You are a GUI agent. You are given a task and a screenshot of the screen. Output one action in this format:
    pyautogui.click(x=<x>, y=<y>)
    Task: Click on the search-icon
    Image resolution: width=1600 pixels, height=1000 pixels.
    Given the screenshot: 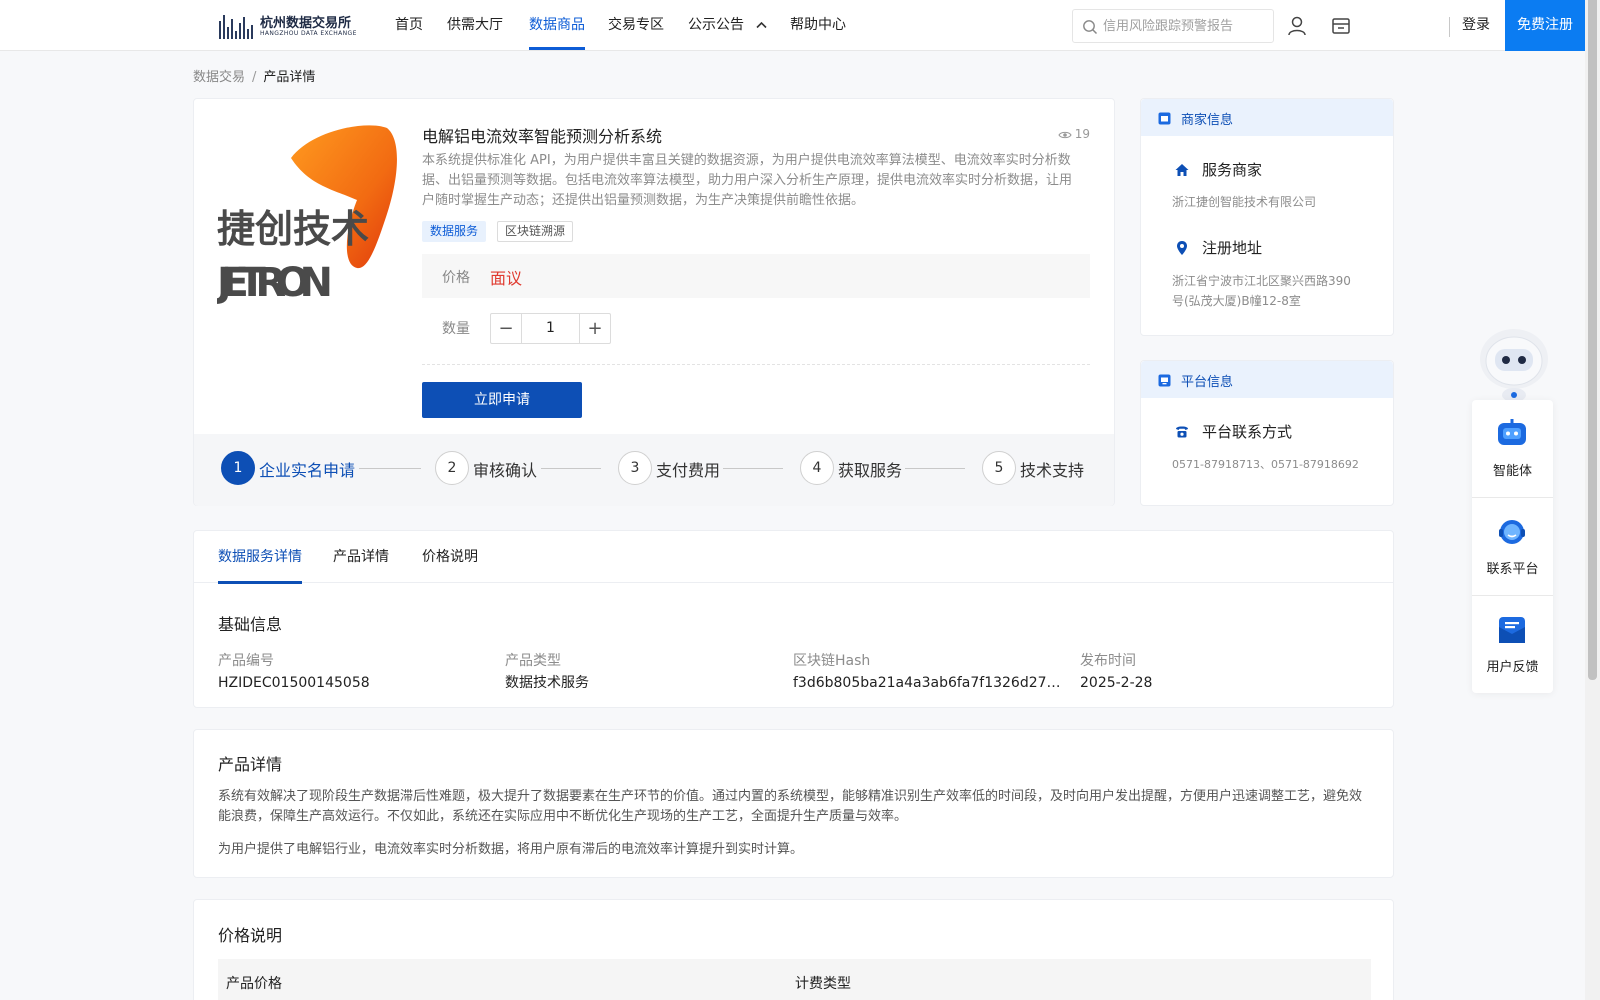 What is the action you would take?
    pyautogui.click(x=1090, y=27)
    